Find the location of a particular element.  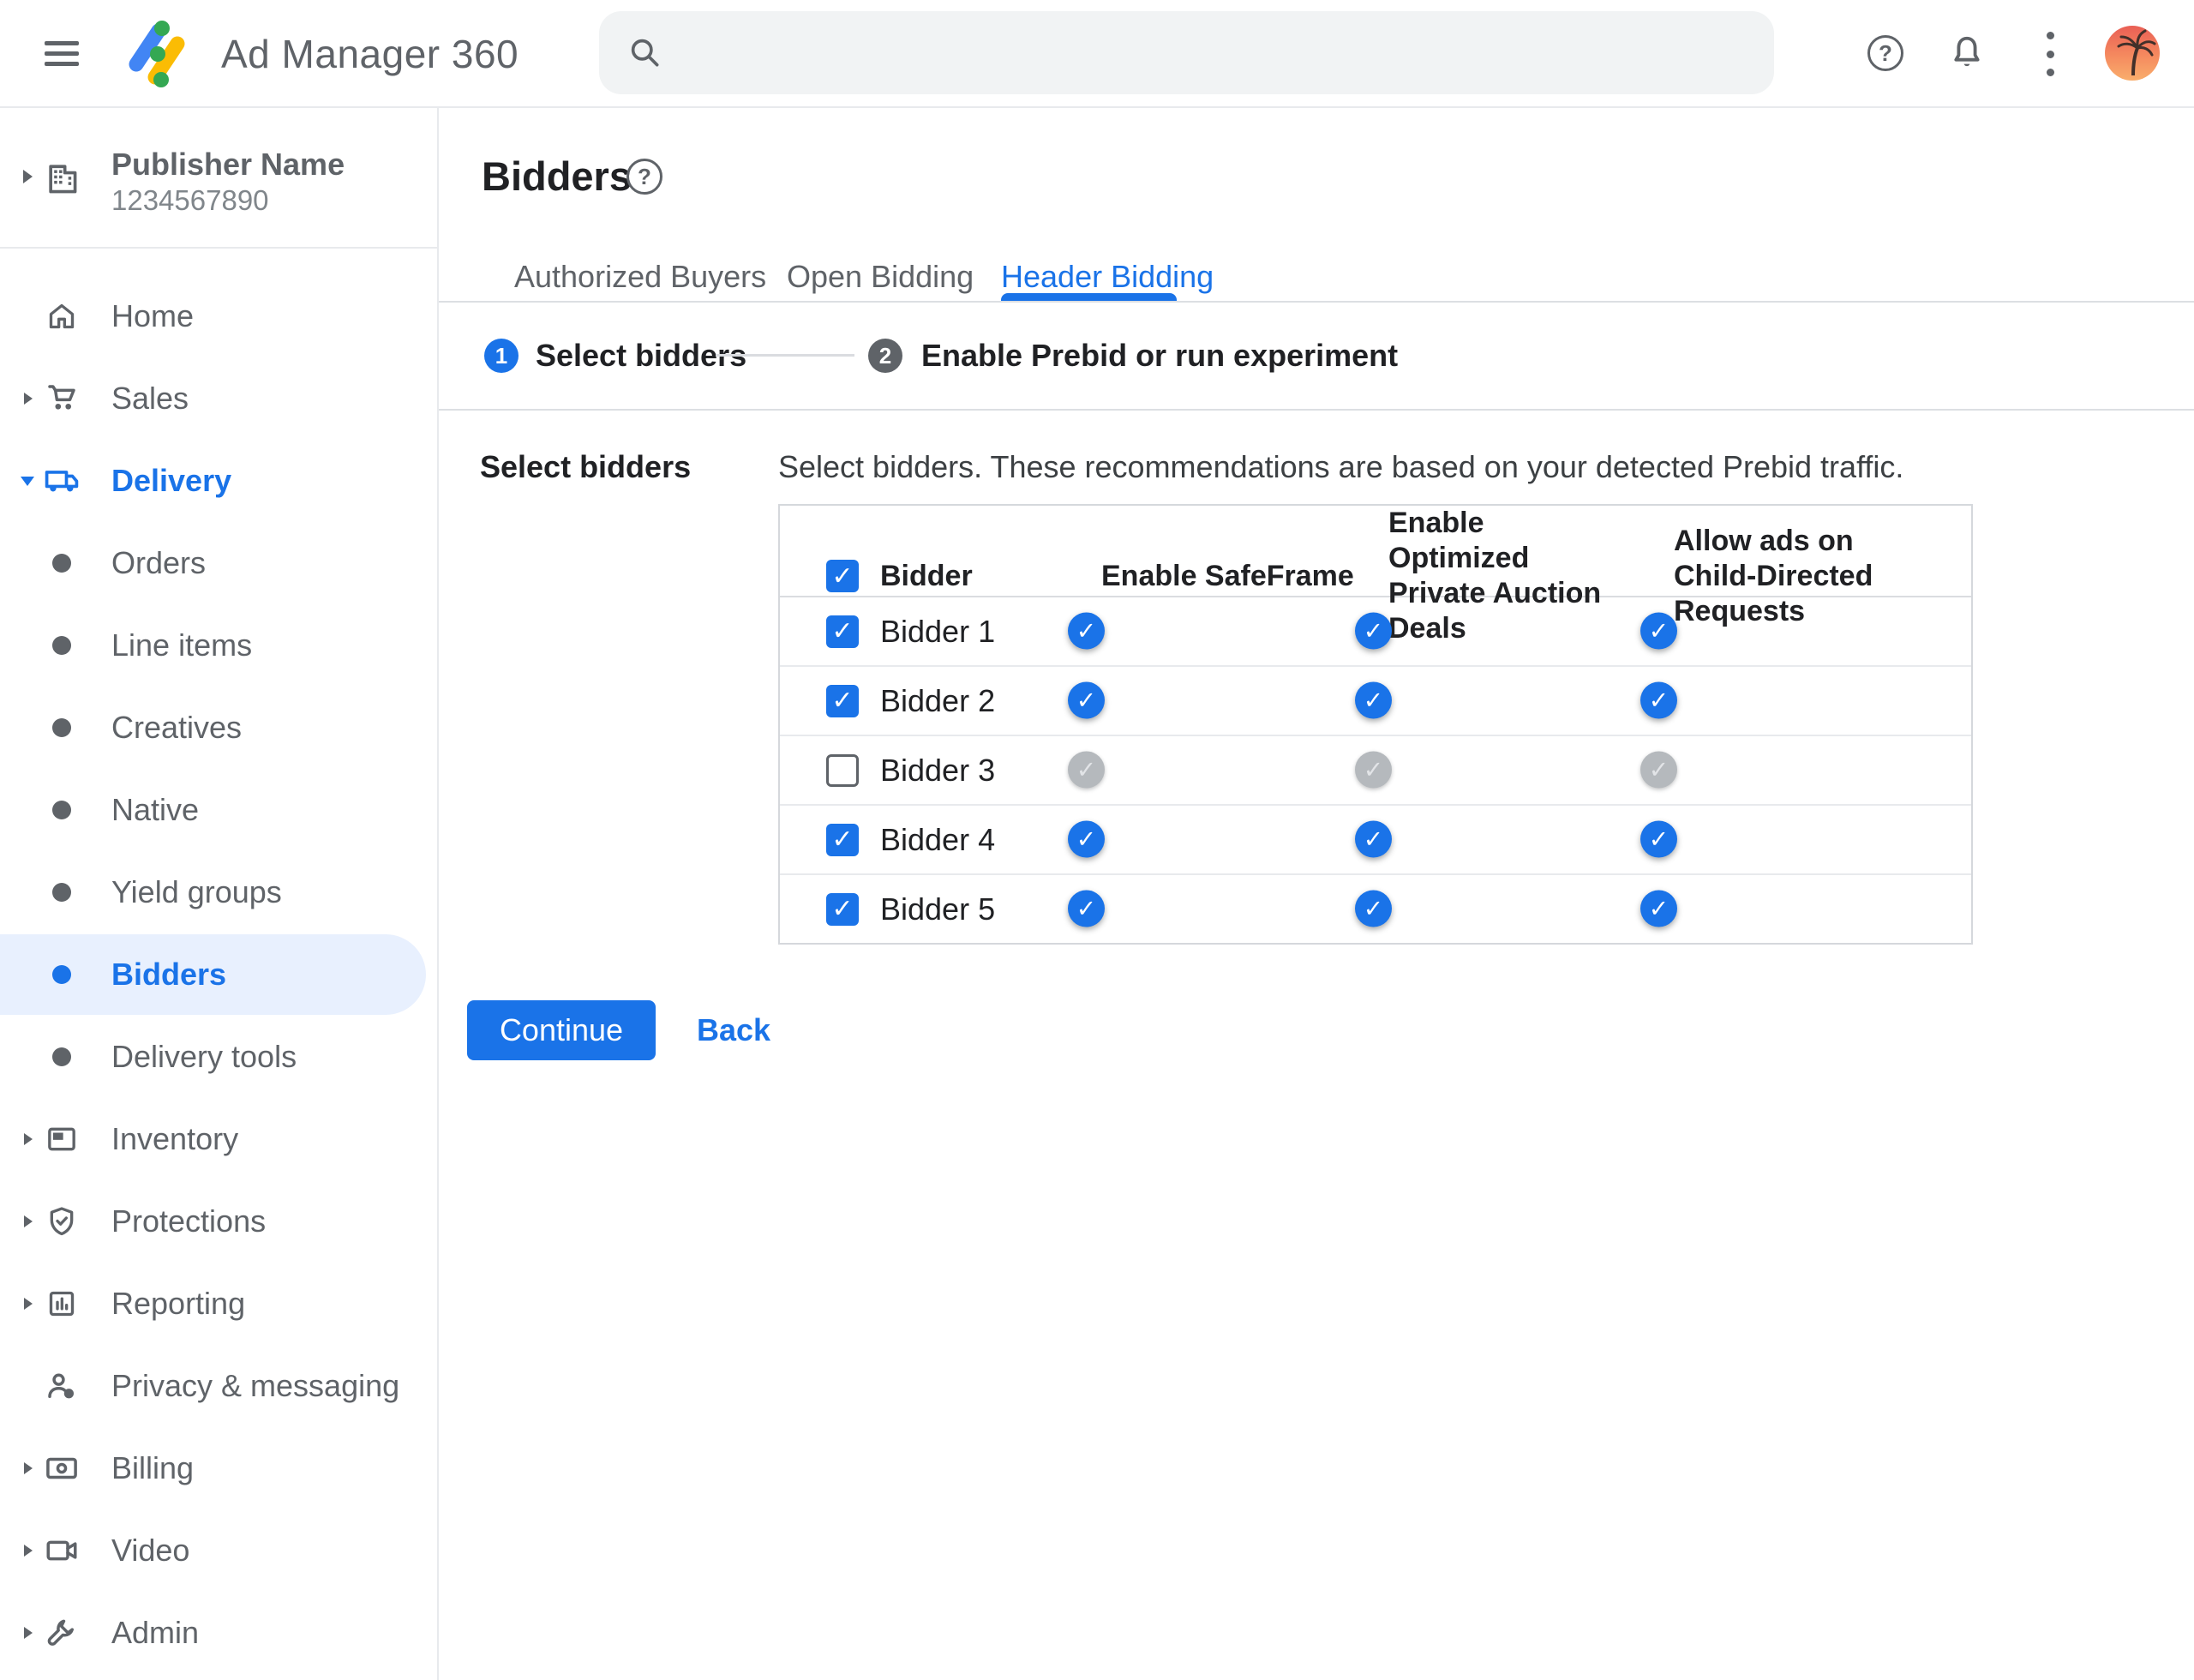

avatar is located at coordinates (2132, 53).